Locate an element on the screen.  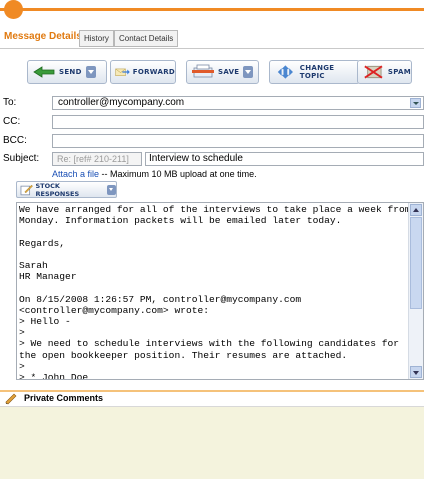
send-icon is located at coordinates (44, 72).